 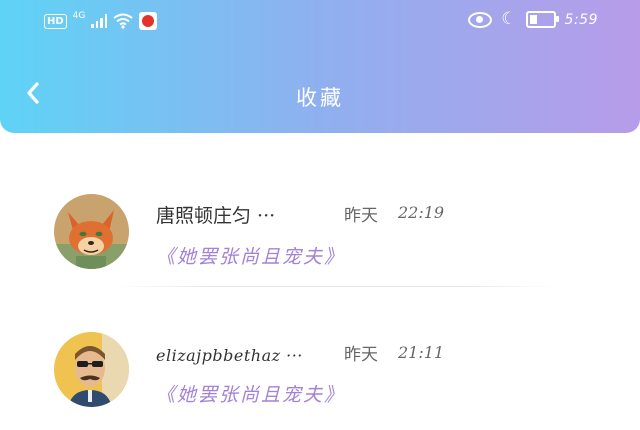 What do you see at coordinates (320, 21) in the screenshot?
I see `status-bar: HD 4G ☾ 5:59` at bounding box center [320, 21].